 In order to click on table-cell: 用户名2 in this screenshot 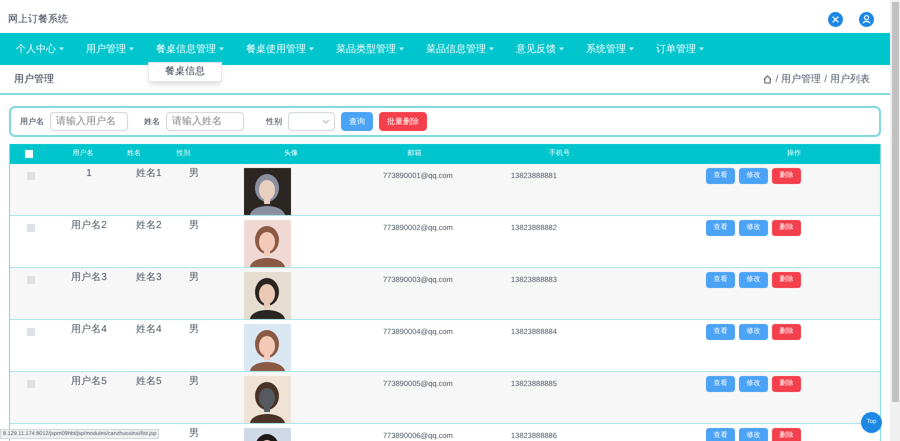, I will do `click(89, 225)`.